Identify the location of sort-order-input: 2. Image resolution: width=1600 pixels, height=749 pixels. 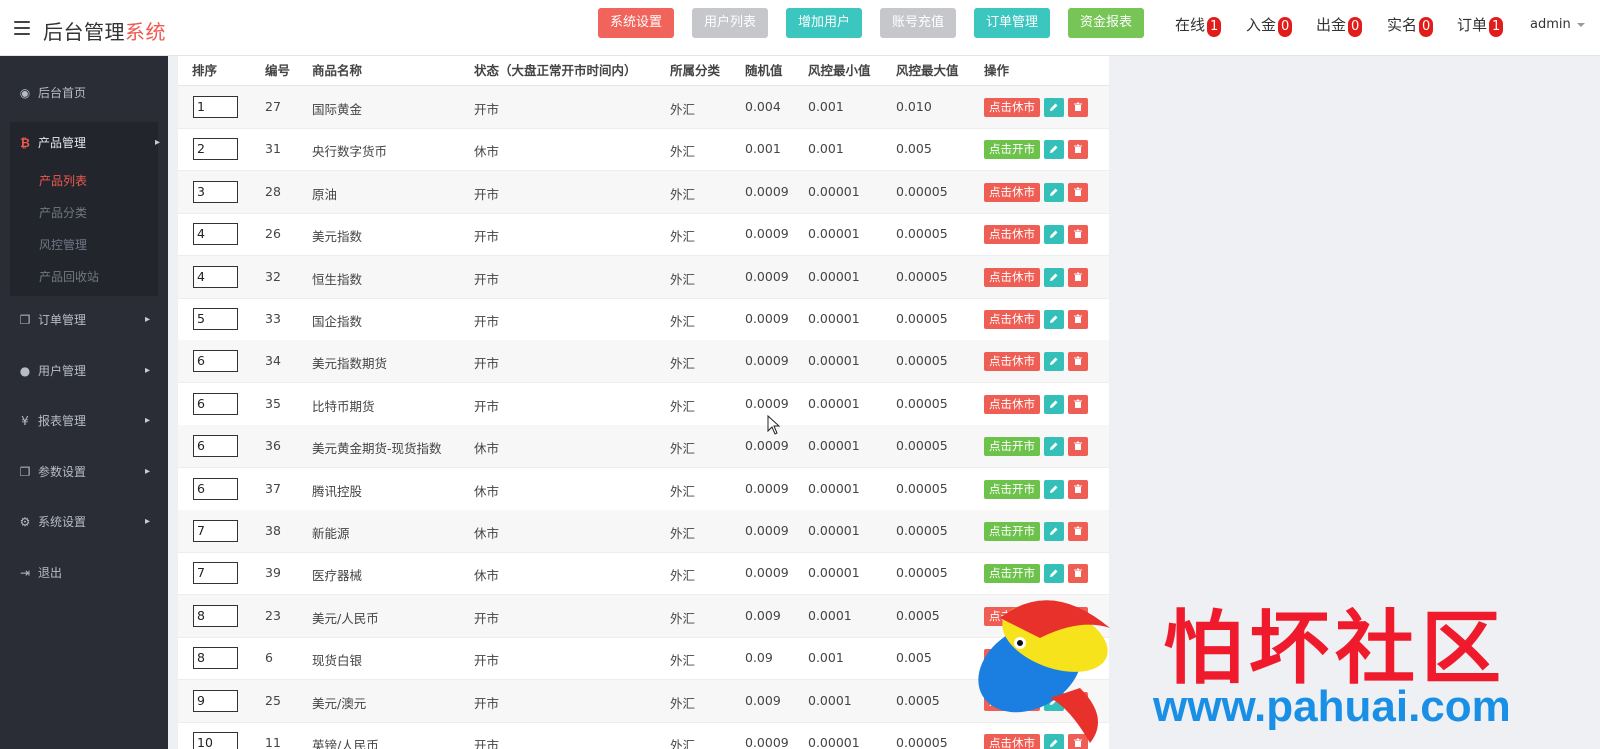
(215, 149).